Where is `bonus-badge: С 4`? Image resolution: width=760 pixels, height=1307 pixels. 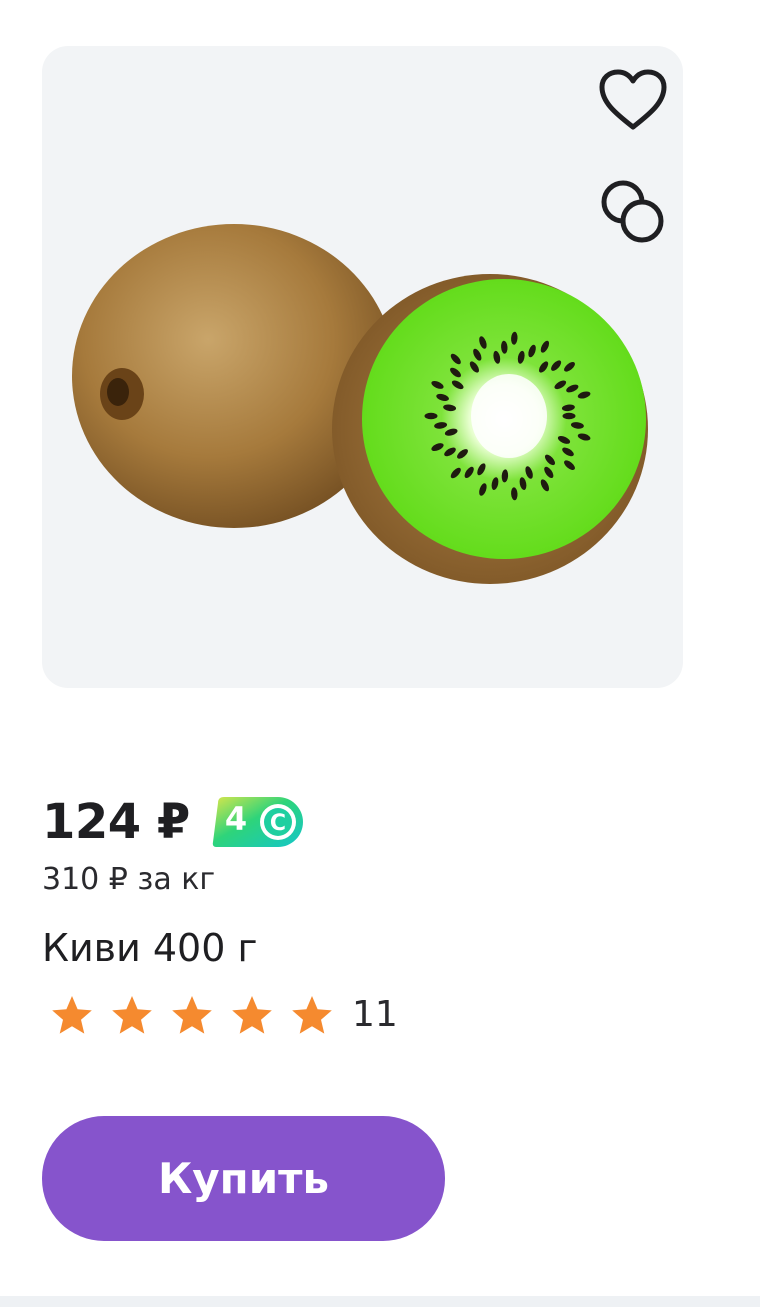 bonus-badge: С 4 is located at coordinates (257, 822).